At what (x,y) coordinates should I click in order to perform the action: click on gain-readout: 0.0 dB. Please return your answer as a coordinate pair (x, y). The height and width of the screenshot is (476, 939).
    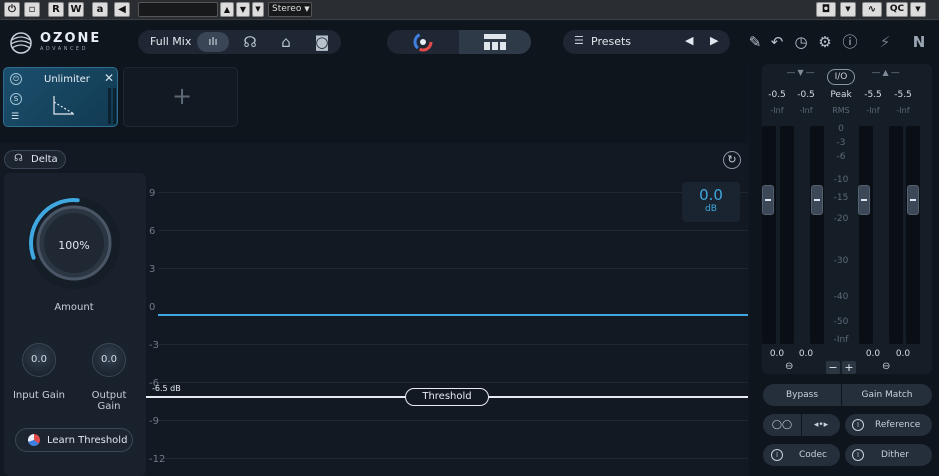
    Looking at the image, I should click on (711, 202).